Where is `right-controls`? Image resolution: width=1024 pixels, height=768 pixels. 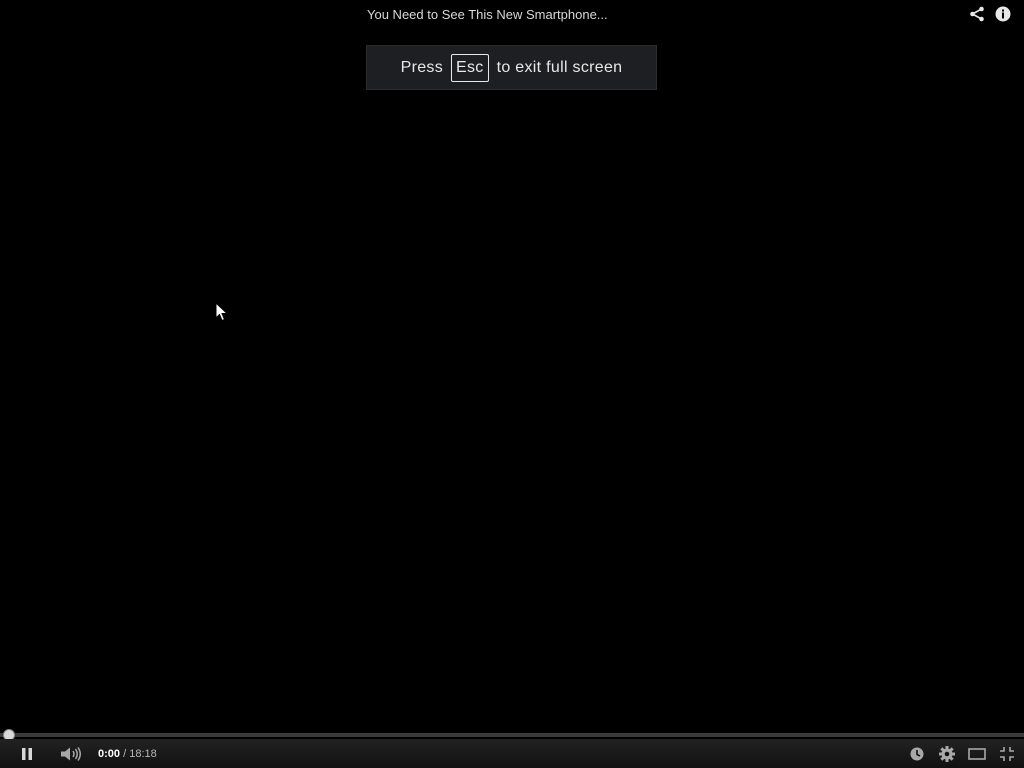
right-controls is located at coordinates (963, 753).